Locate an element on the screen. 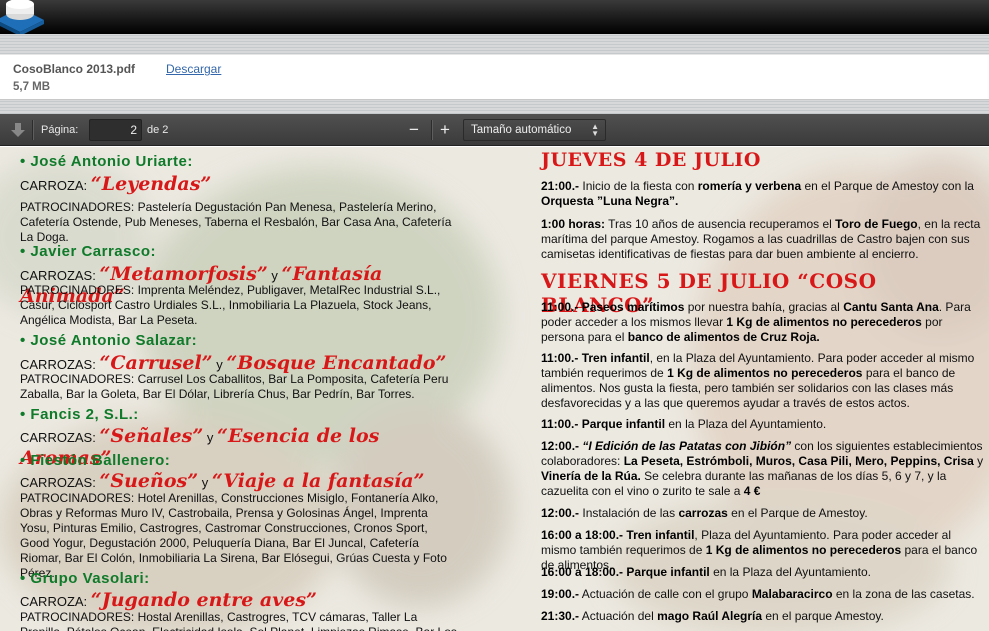  zoom-in-button: + is located at coordinates (445, 130).